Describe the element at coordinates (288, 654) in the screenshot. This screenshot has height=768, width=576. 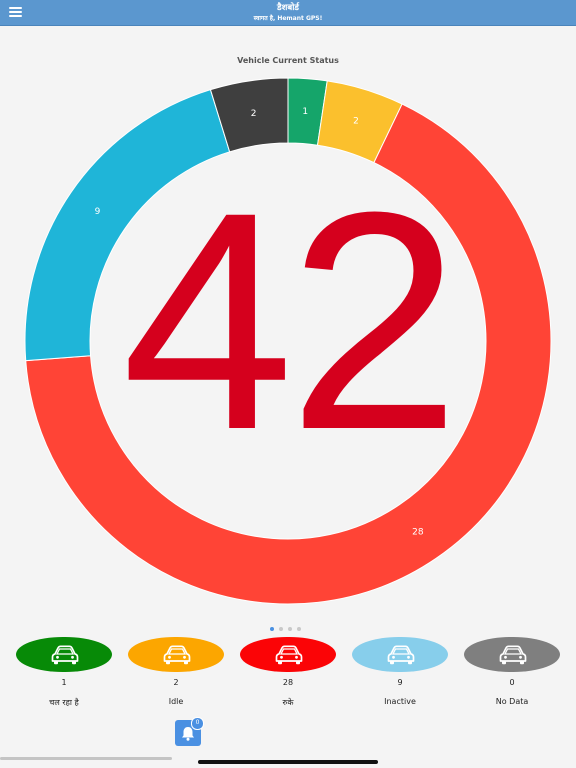
I see `stopped-vehicles-button` at that location.